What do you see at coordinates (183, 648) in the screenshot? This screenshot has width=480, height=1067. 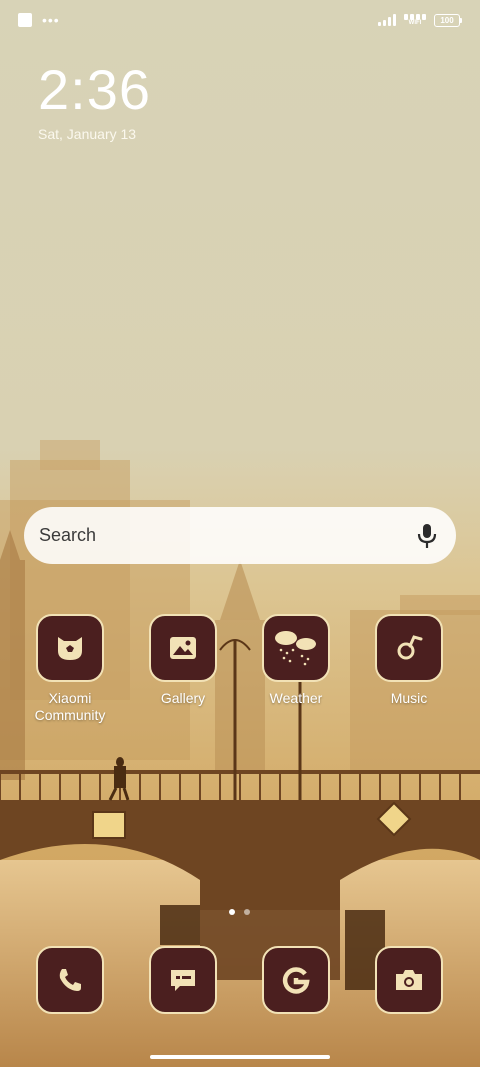 I see `gallery-icon` at bounding box center [183, 648].